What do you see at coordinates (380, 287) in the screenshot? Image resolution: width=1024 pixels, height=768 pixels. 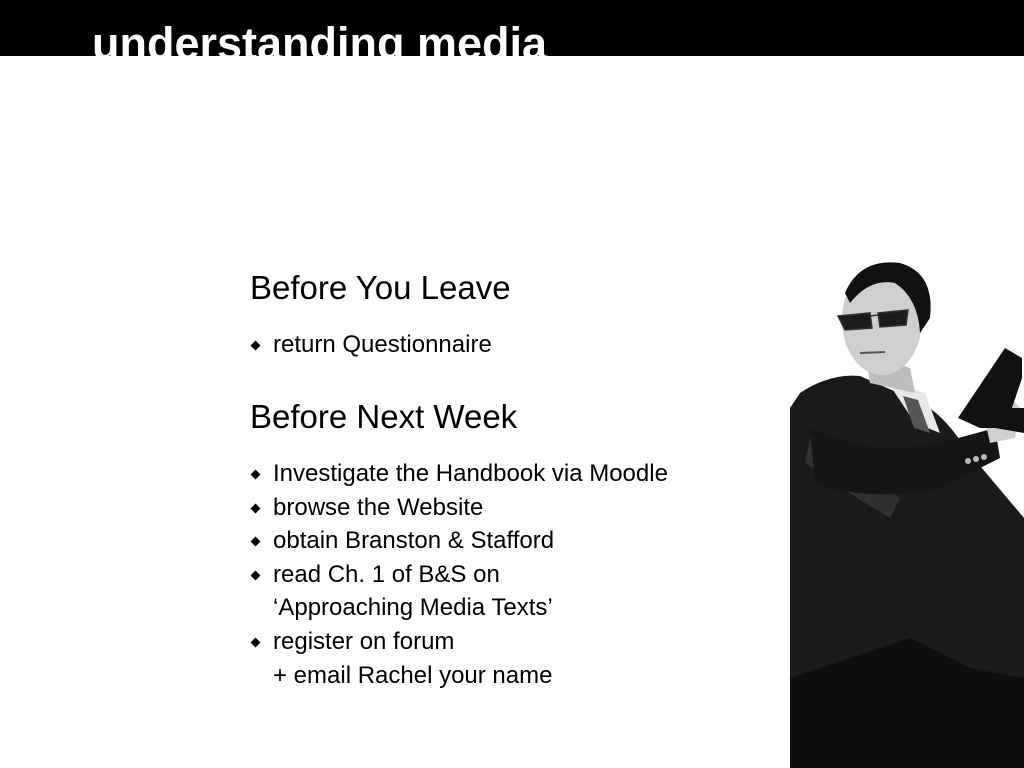 I see `section-heading-before-you-leave: Before You Leave` at bounding box center [380, 287].